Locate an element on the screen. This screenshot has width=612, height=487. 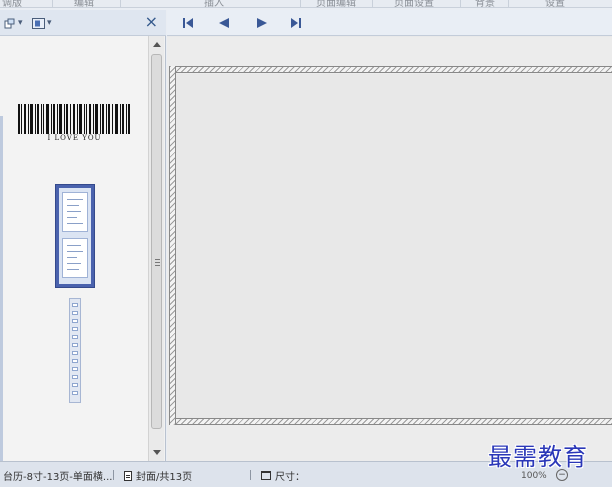
thumbnail-scrollbar is located at coordinates (156, 248).